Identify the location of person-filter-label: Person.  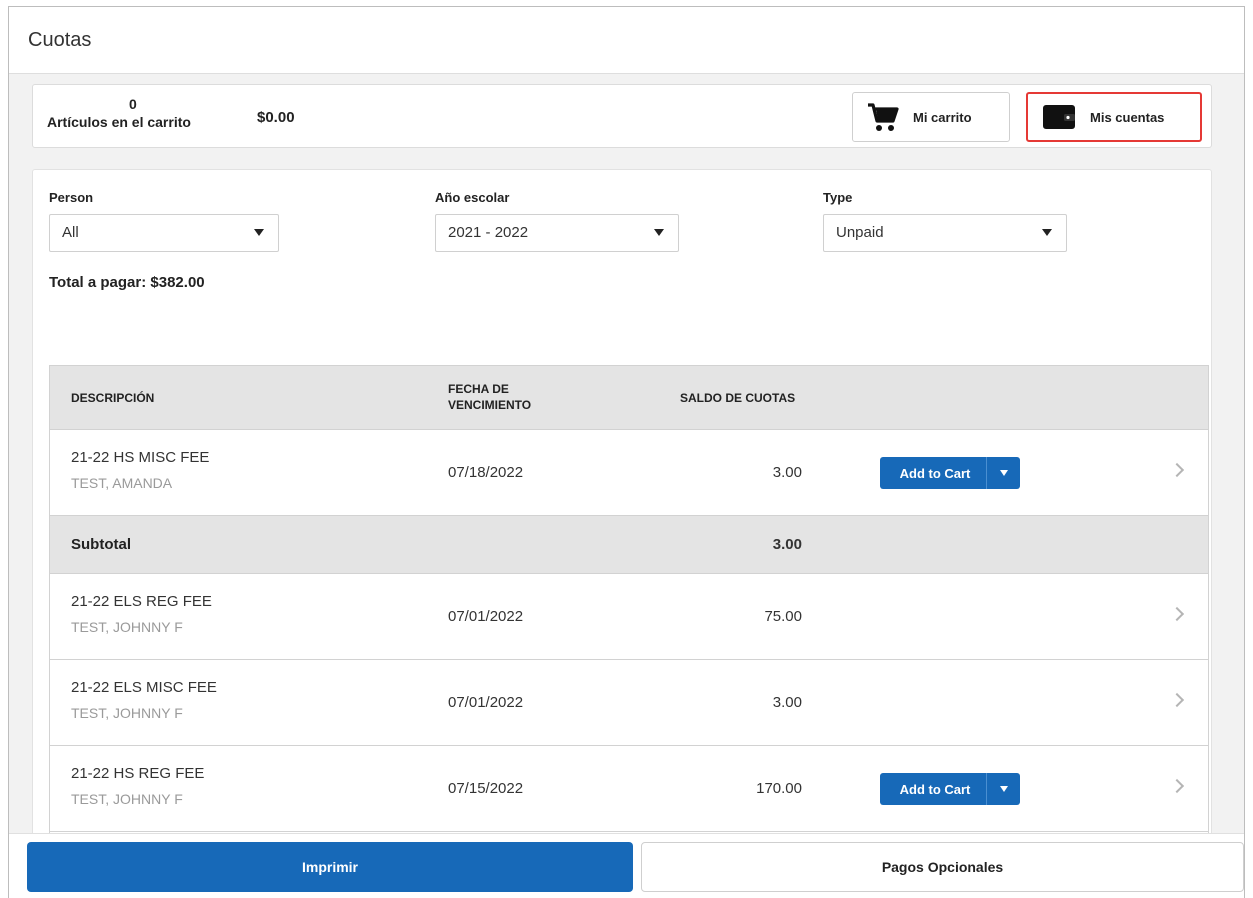
(71, 197).